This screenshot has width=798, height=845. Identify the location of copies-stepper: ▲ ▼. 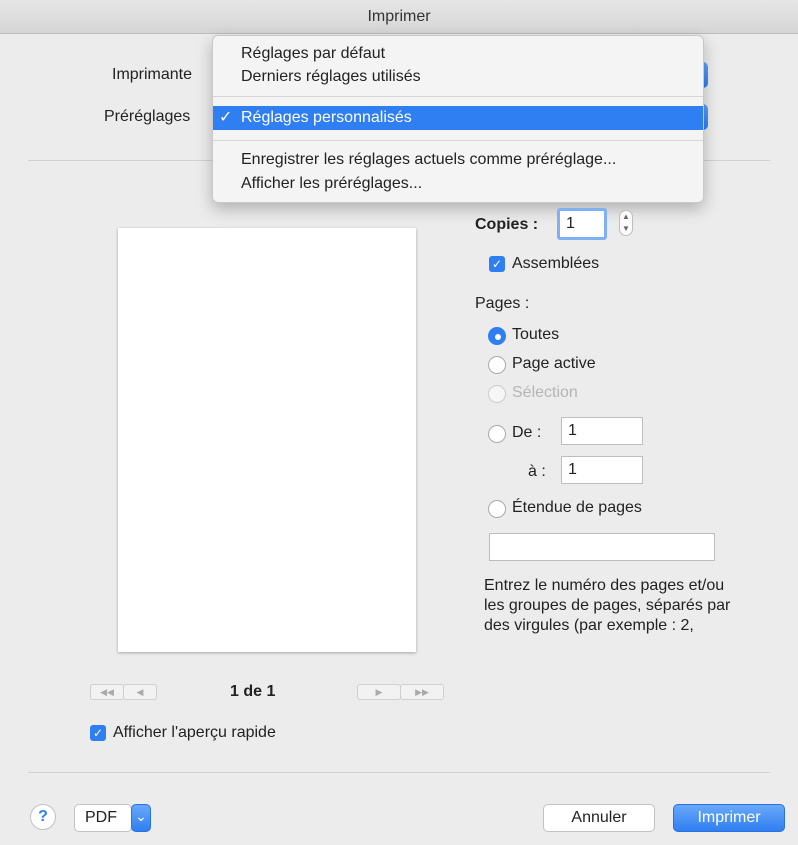
(626, 223).